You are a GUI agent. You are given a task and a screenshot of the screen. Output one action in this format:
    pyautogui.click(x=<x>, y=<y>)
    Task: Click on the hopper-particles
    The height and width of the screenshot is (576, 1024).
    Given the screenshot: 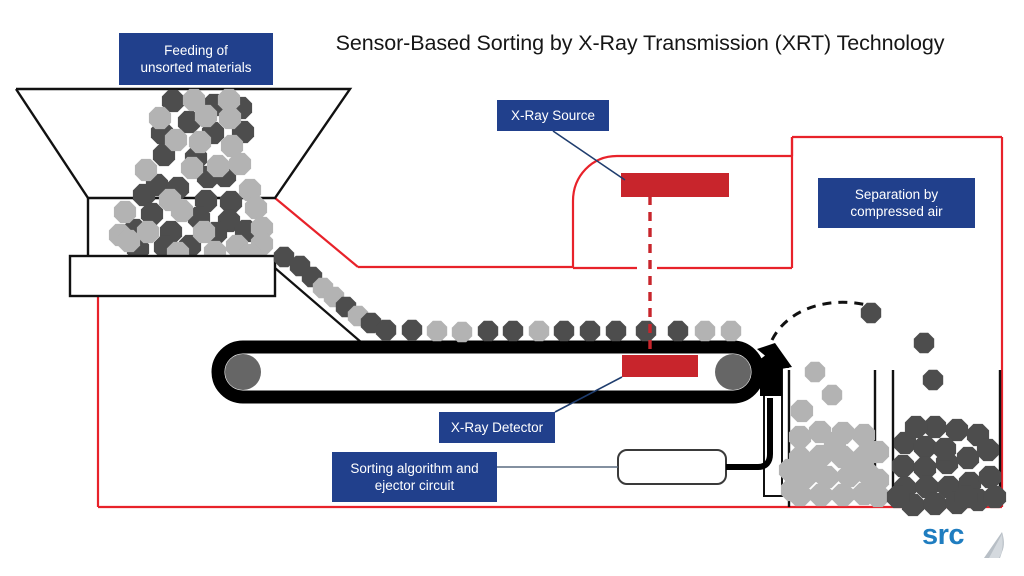 What is the action you would take?
    pyautogui.click(x=191, y=177)
    